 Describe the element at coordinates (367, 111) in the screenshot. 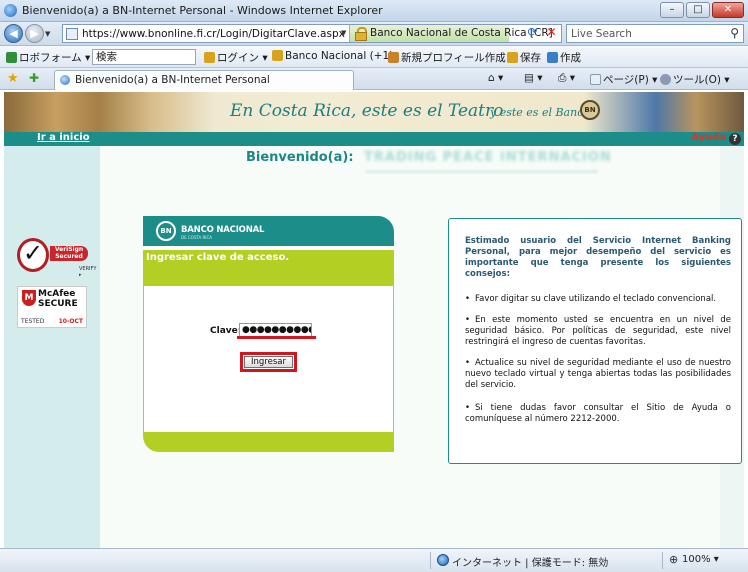

I see `banner-slogan: En Costa Rica, este es el Teatro` at that location.